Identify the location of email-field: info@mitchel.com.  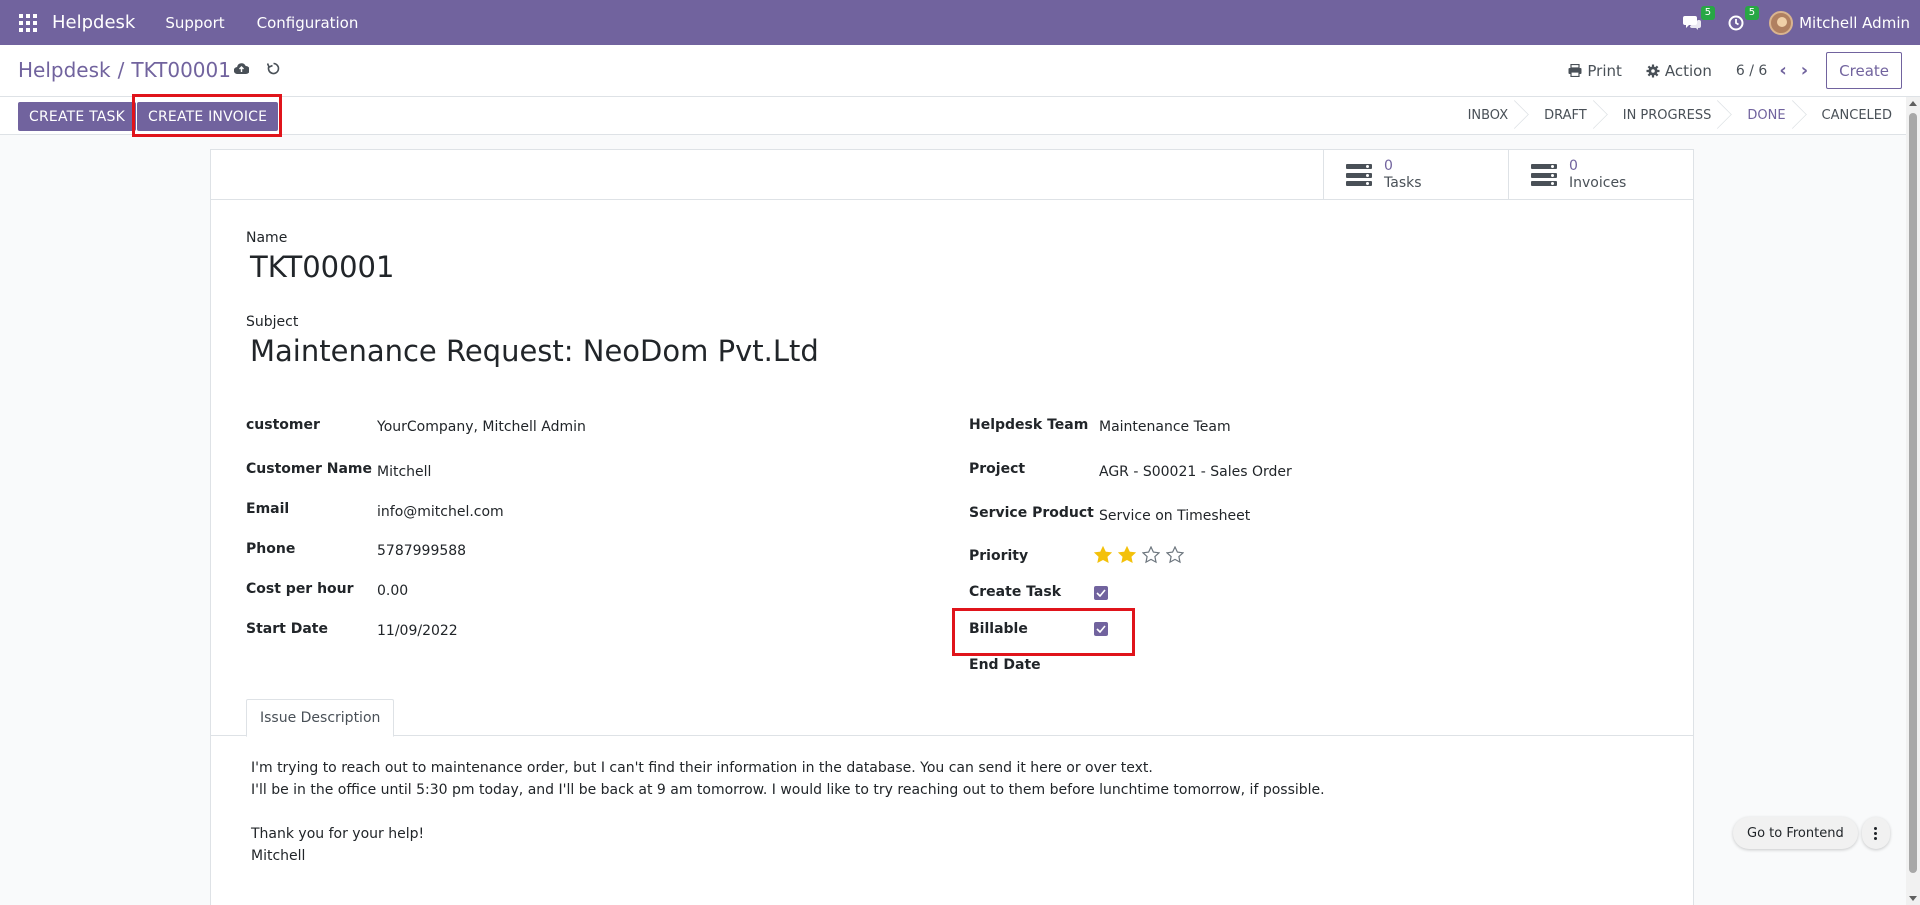
(440, 512).